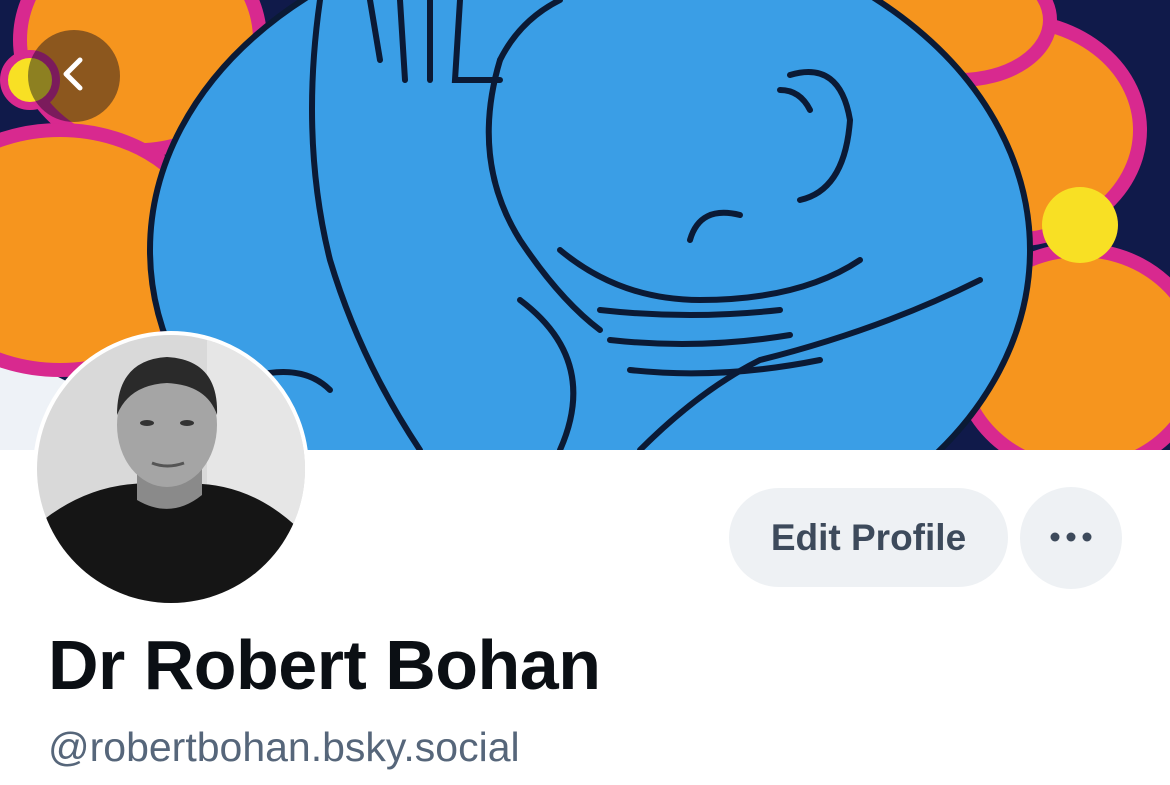 The image size is (1170, 785). I want to click on profile-handle: @robertbohan.bsky.social, so click(284, 747).